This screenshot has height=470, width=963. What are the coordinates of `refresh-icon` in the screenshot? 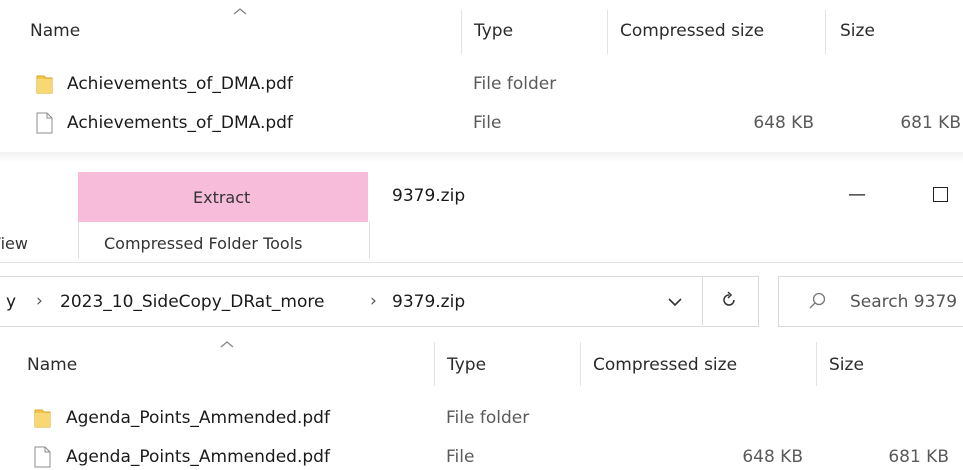 It's located at (729, 300).